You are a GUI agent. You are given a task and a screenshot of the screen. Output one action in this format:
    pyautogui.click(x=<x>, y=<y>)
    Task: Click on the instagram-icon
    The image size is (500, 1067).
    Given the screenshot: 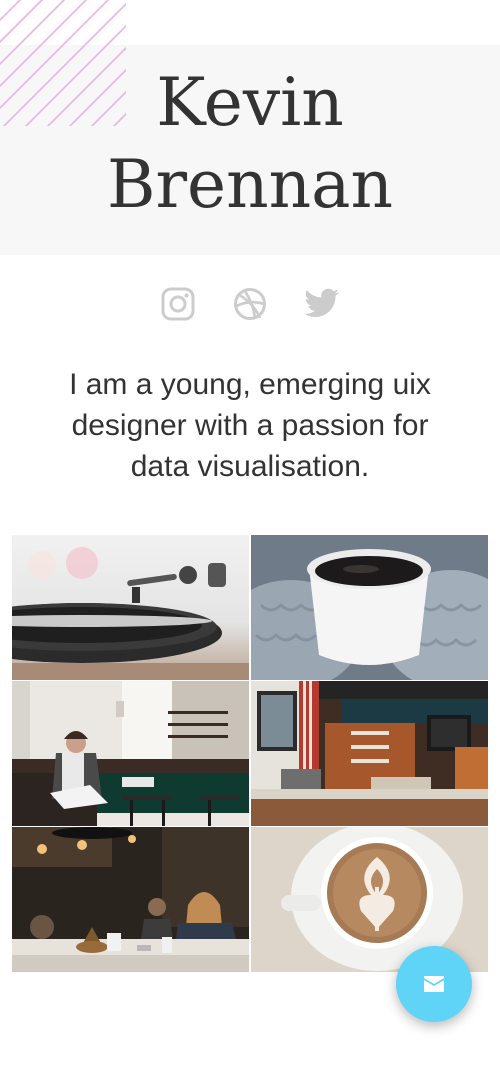 What is the action you would take?
    pyautogui.click(x=178, y=304)
    